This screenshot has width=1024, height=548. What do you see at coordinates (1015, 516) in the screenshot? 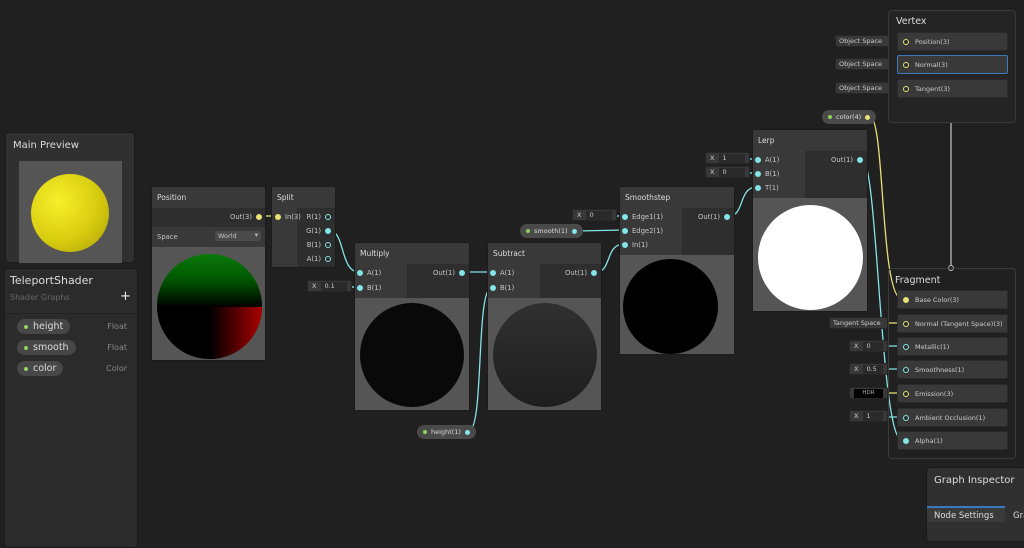
I see `tab-graph-settings: Gra` at bounding box center [1015, 516].